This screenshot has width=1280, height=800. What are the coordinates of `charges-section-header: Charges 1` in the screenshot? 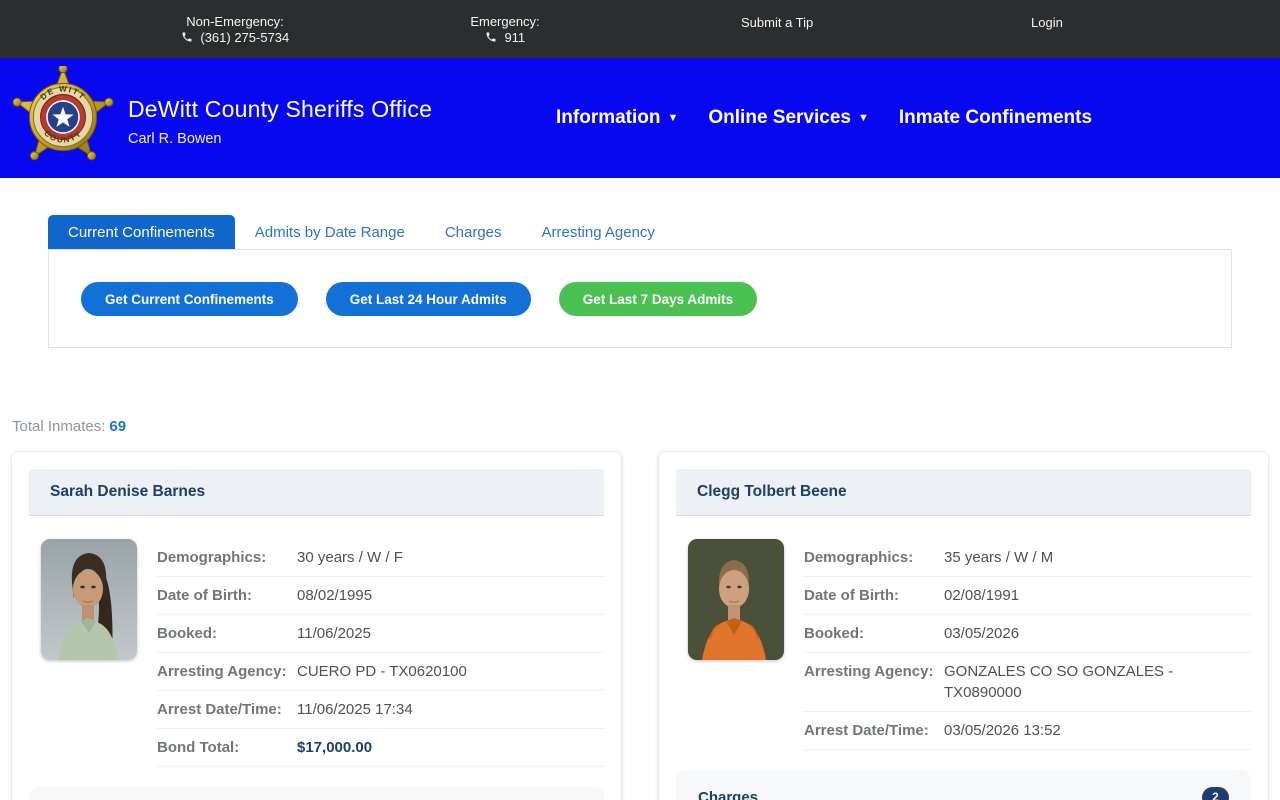 It's located at (316, 793).